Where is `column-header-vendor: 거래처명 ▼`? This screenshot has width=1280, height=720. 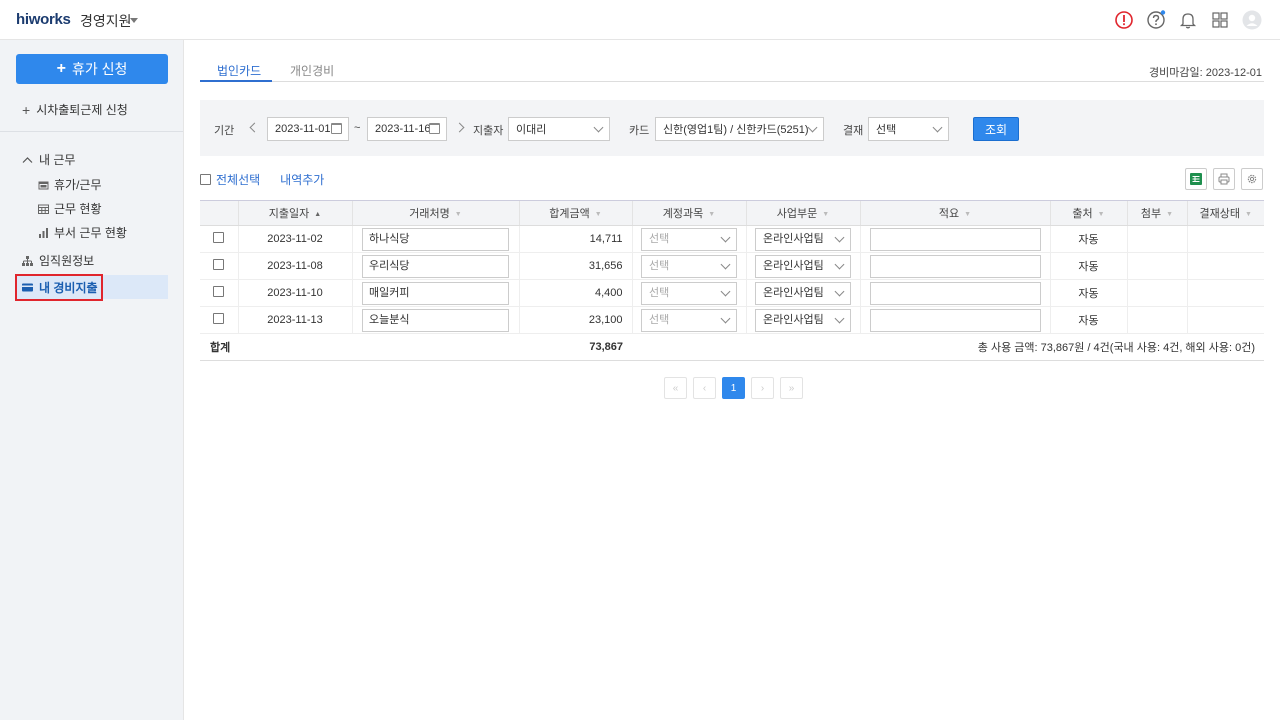 column-header-vendor: 거래처명 ▼ is located at coordinates (435, 213).